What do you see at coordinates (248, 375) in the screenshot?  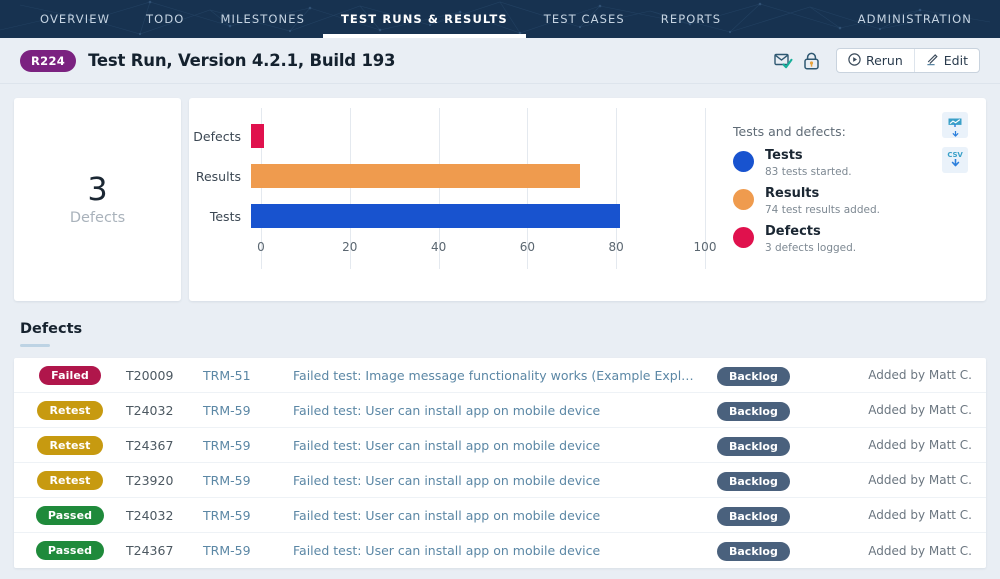 I see `defect-reference-link: TRM-51` at bounding box center [248, 375].